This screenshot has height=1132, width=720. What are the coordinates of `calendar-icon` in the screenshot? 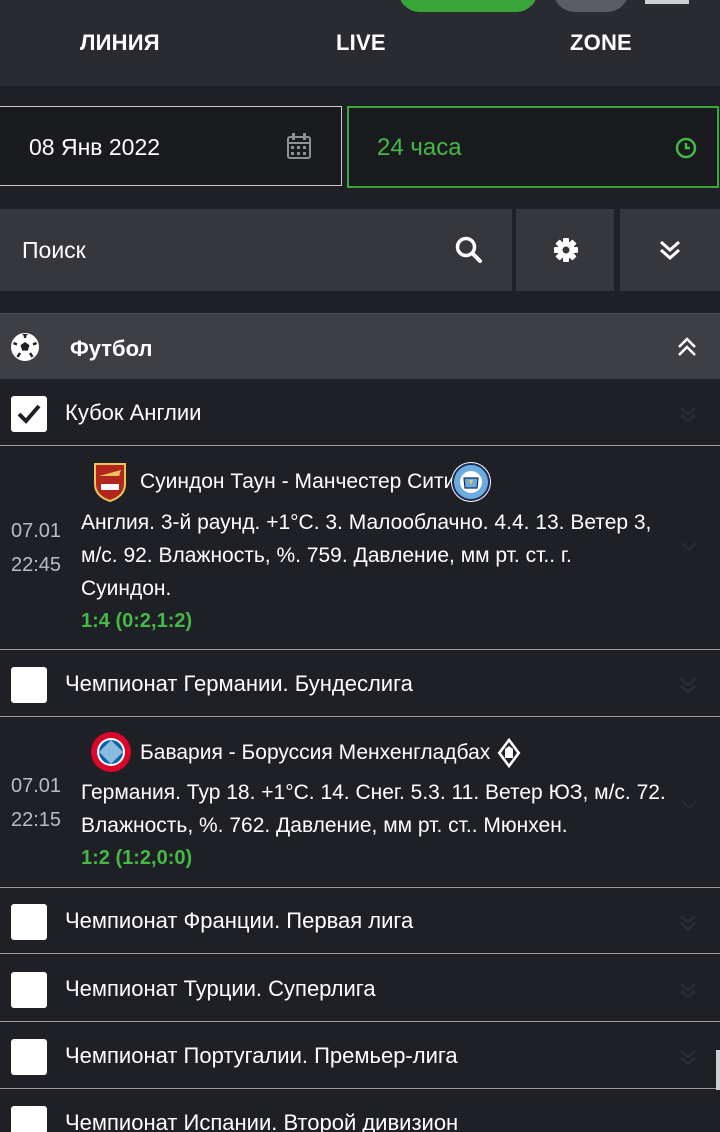 It's located at (299, 146).